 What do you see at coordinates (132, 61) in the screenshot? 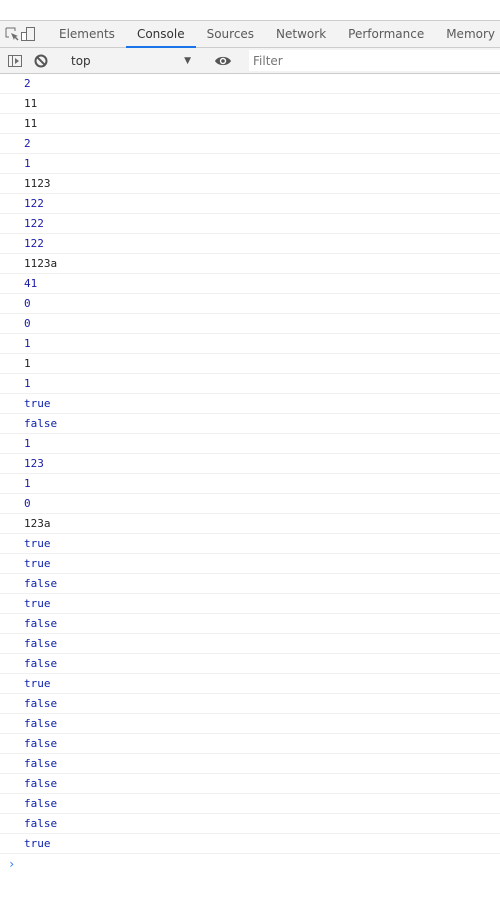
I see `context-selector: top ▼` at bounding box center [132, 61].